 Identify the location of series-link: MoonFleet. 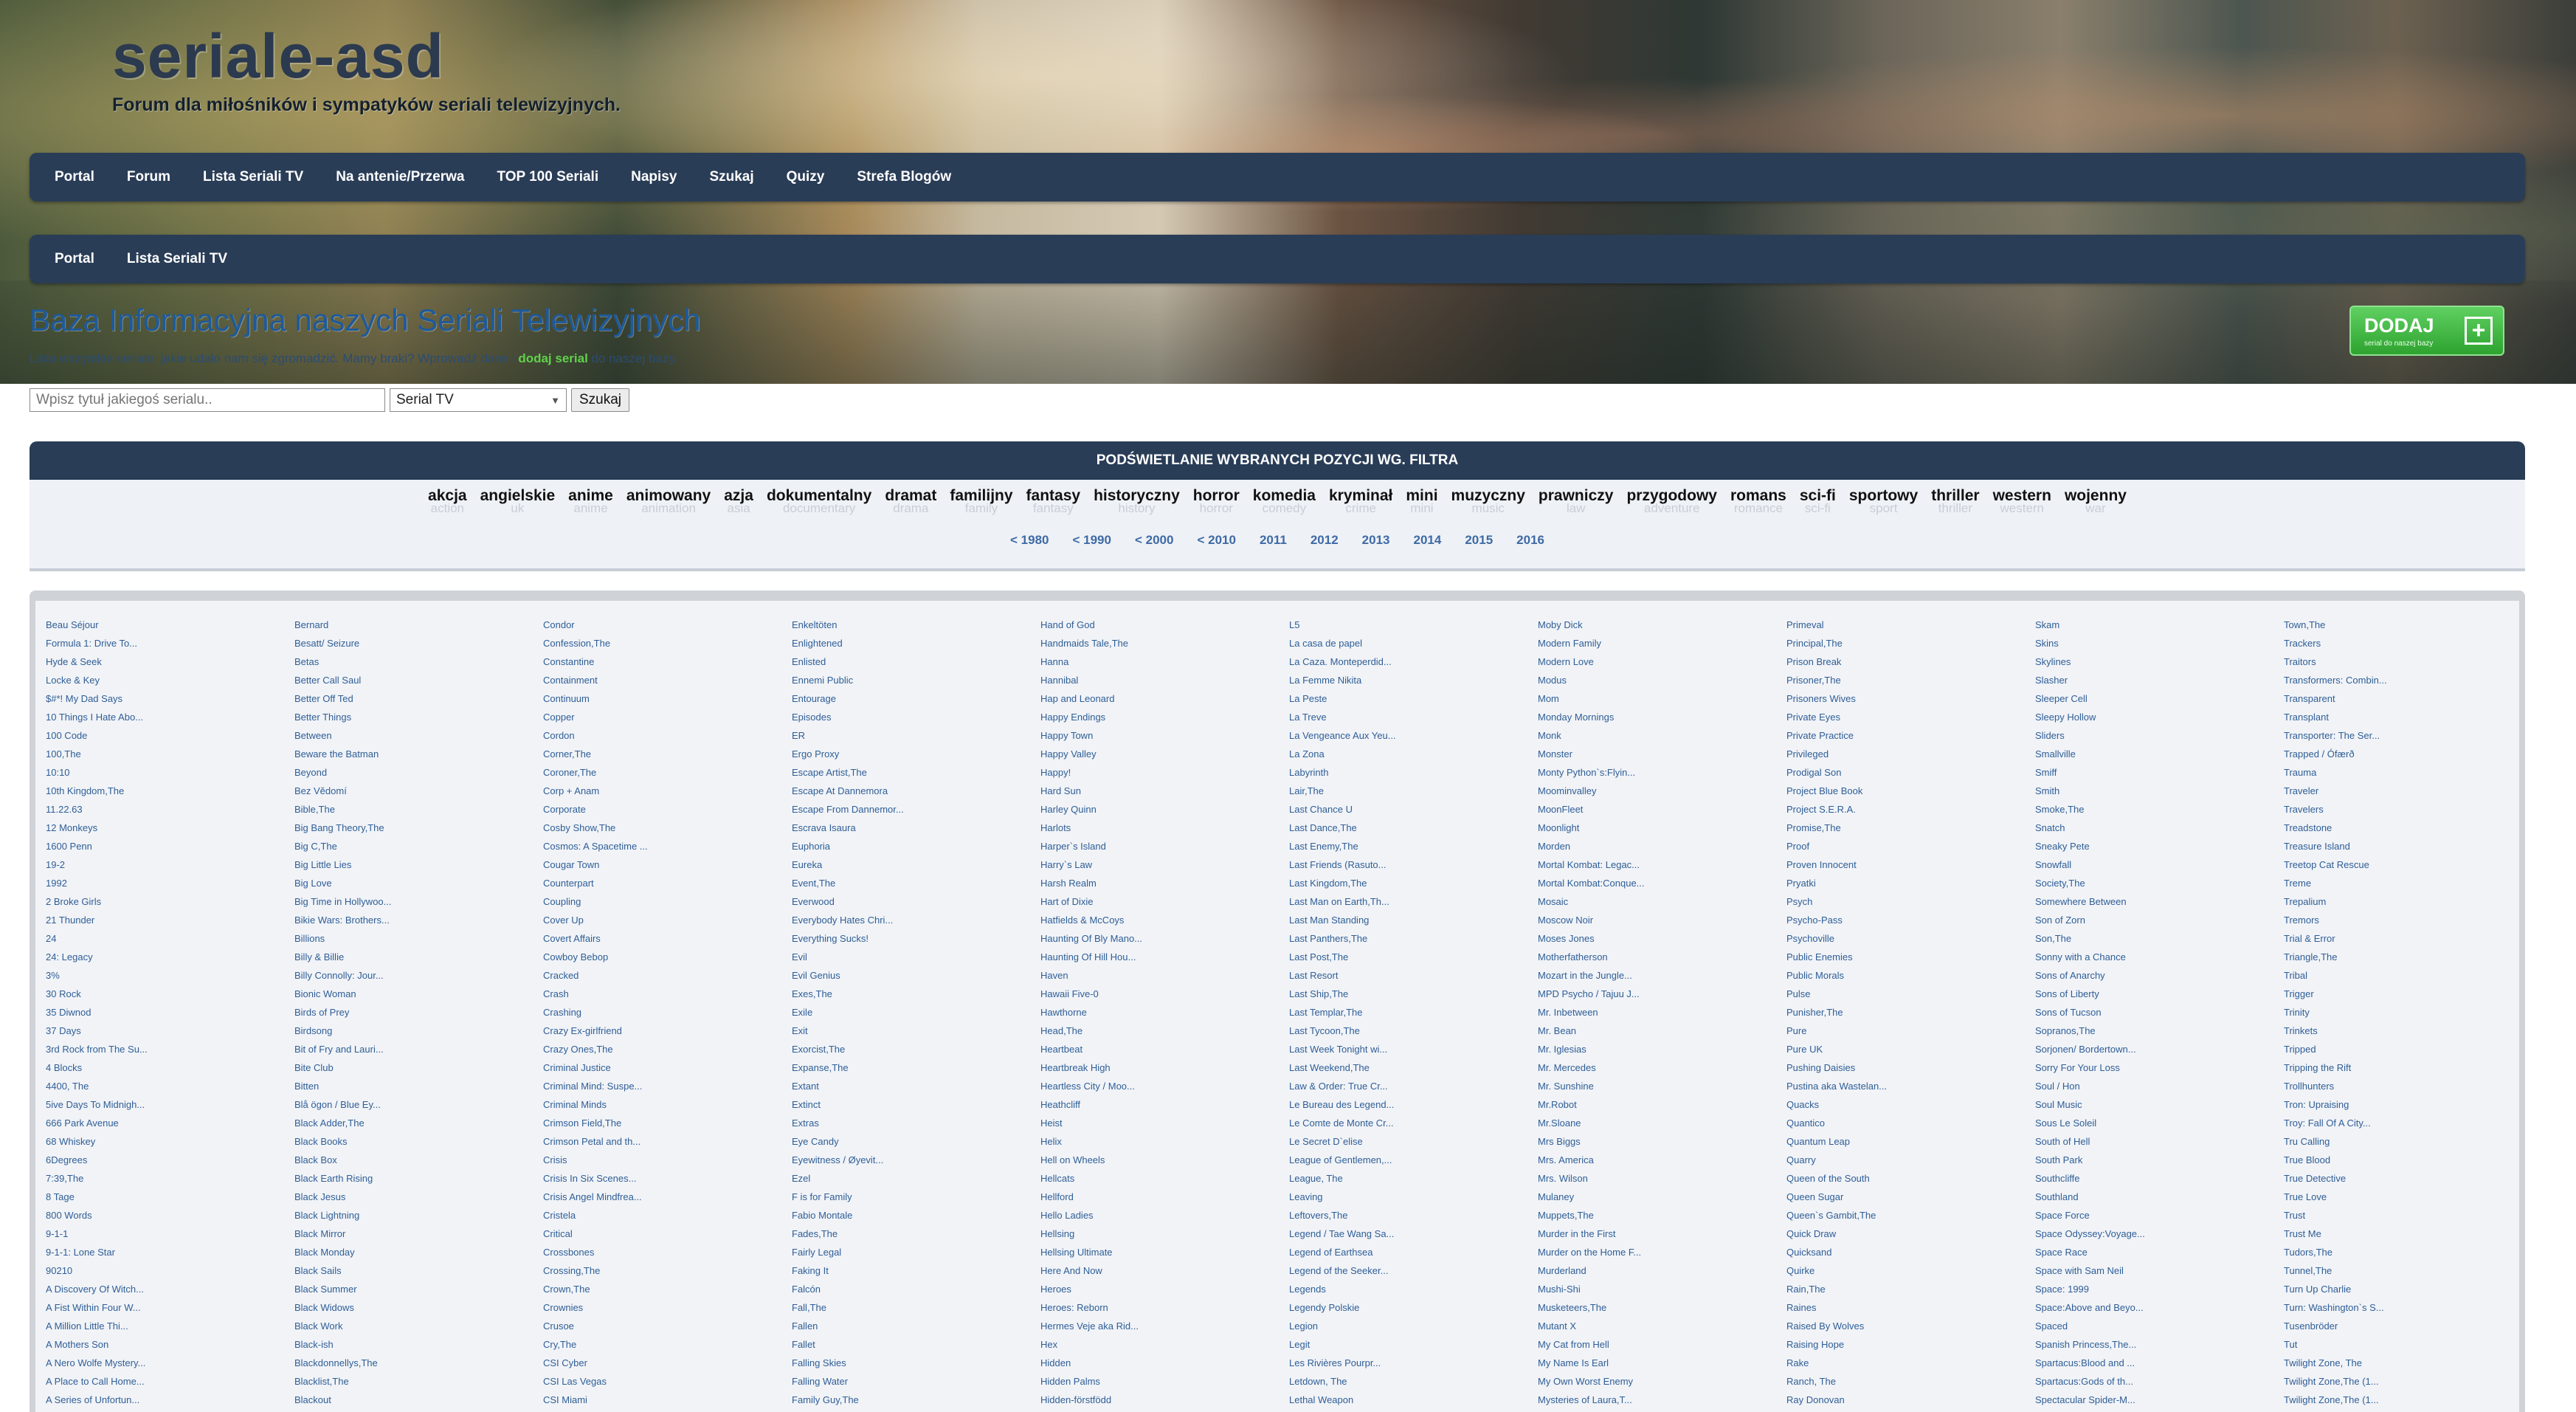
(1662, 810).